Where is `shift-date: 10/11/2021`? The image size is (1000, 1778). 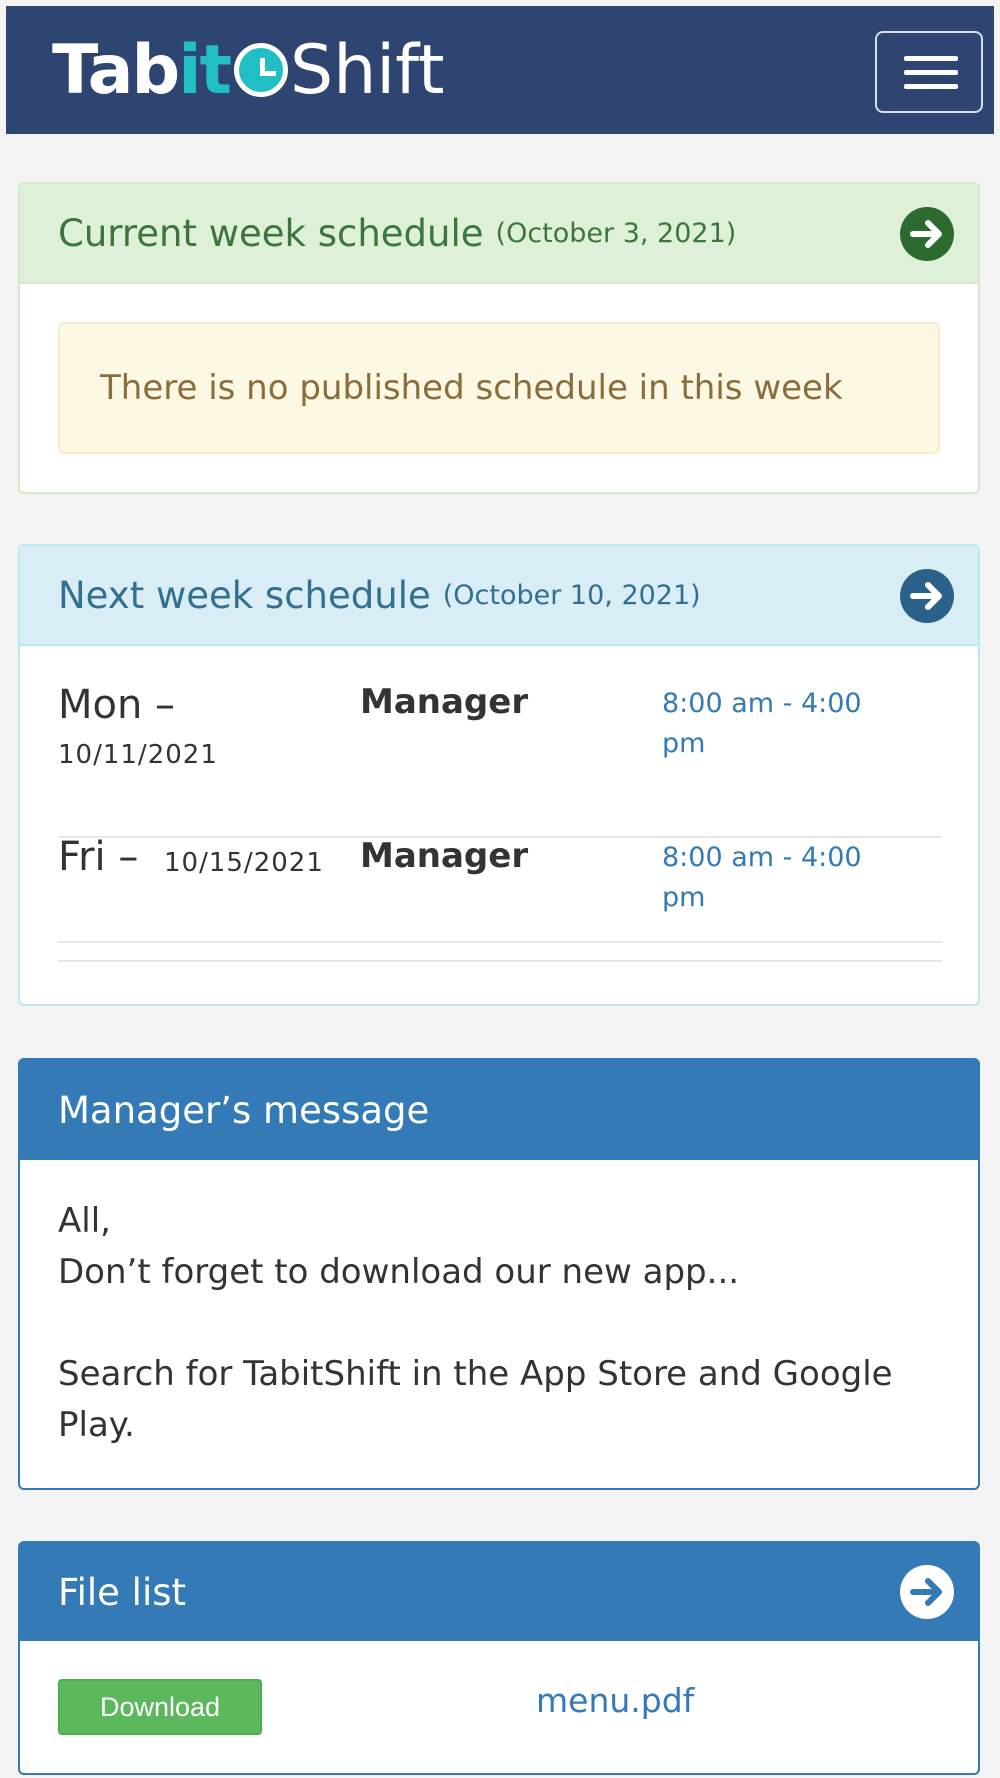 shift-date: 10/11/2021 is located at coordinates (138, 755).